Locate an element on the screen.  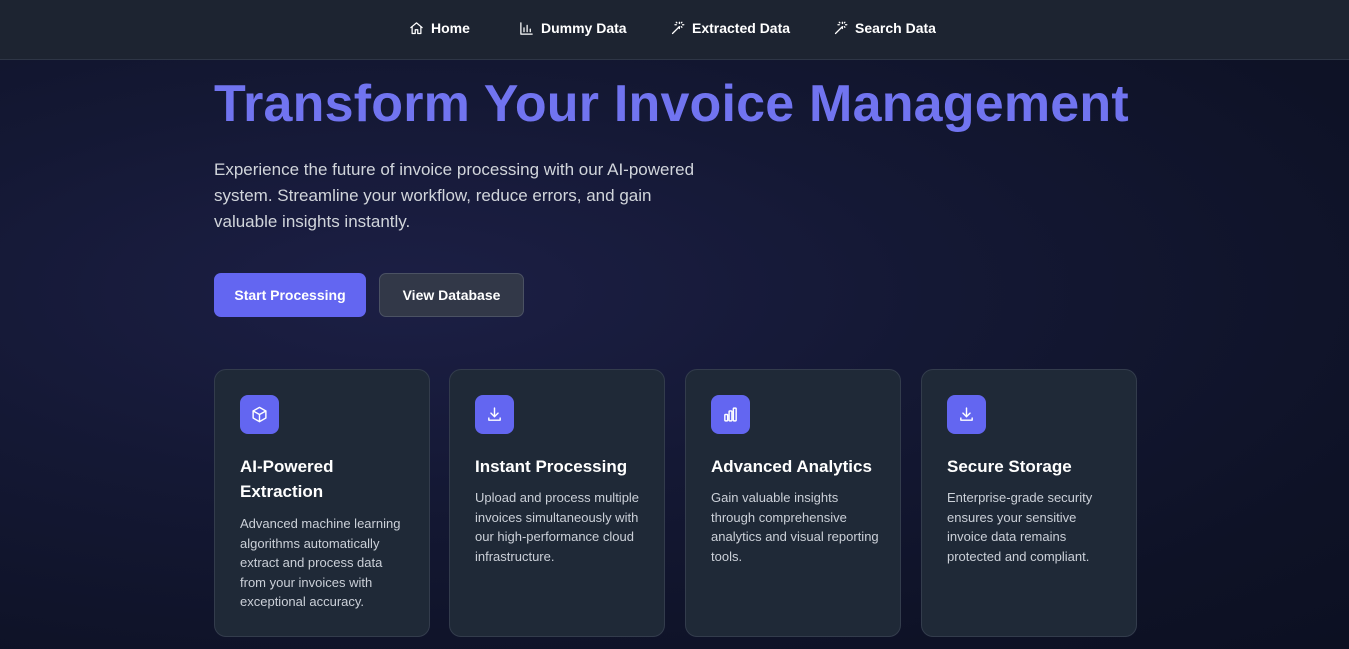
hero-title: Transform Your Invoice Management is located at coordinates (671, 104).